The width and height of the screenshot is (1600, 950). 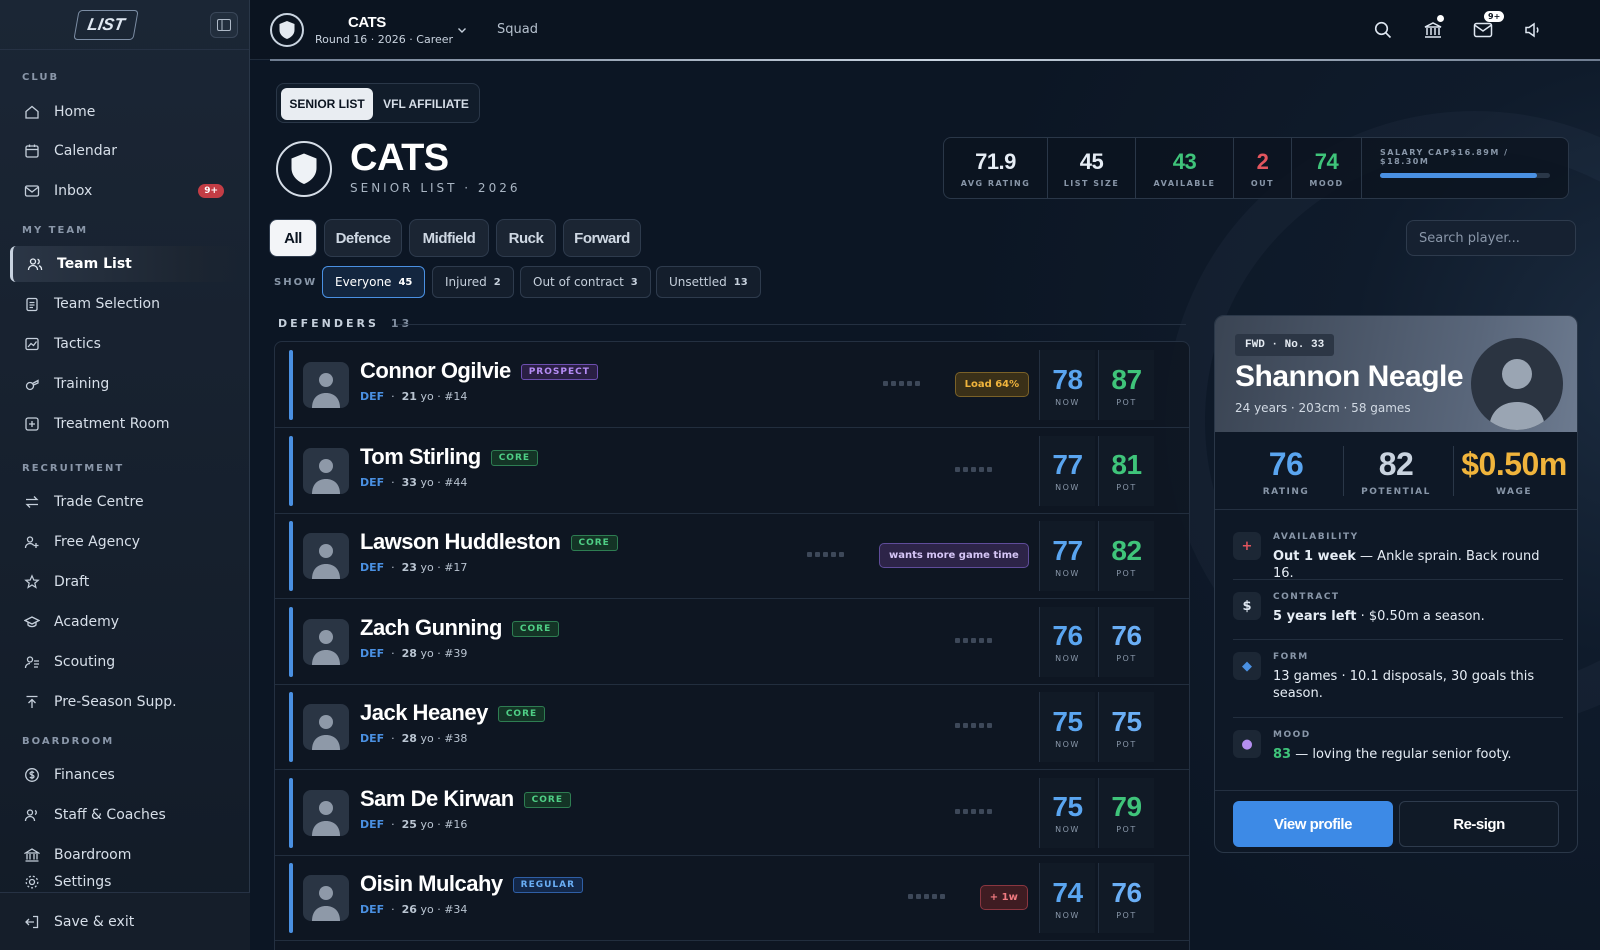 I want to click on player-name-line: Tom Stirling CORE, so click(x=449, y=457).